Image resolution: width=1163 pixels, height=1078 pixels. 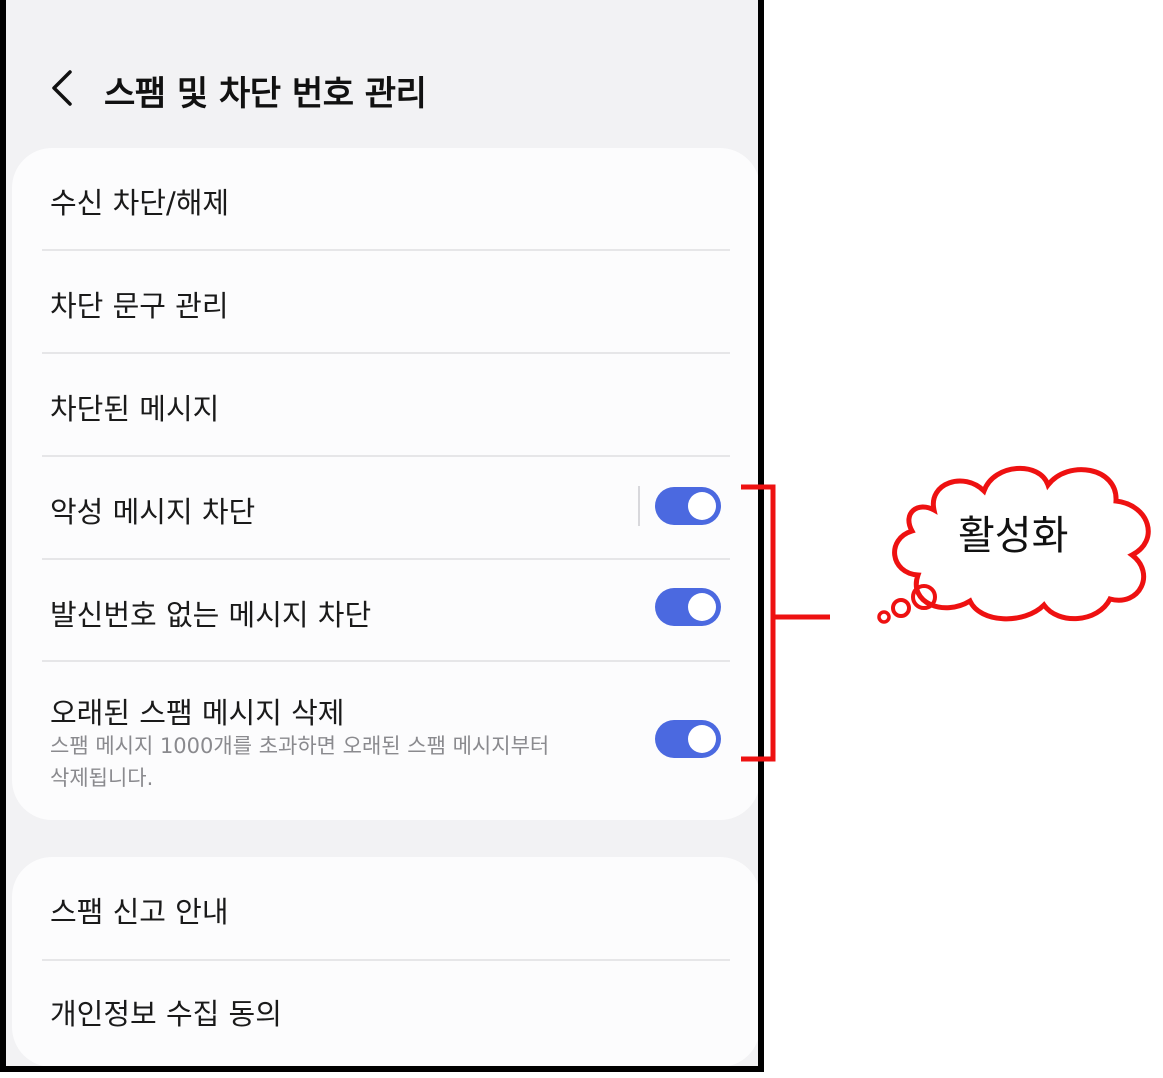 I want to click on settings-card-info: 스팸 신고 안내 개인정보 수집 동의, so click(x=385, y=961).